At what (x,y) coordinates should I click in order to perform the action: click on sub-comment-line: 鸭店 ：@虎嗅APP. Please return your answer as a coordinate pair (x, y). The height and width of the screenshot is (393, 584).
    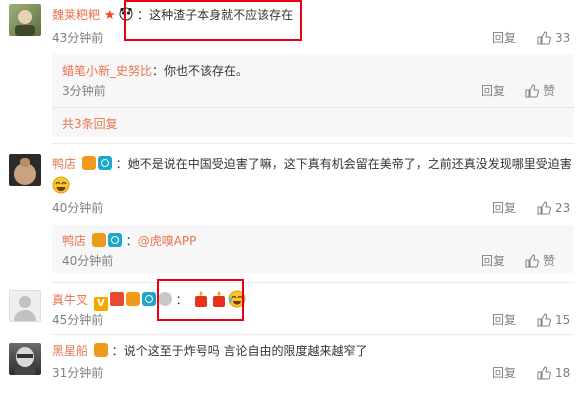
    Looking at the image, I should click on (129, 241).